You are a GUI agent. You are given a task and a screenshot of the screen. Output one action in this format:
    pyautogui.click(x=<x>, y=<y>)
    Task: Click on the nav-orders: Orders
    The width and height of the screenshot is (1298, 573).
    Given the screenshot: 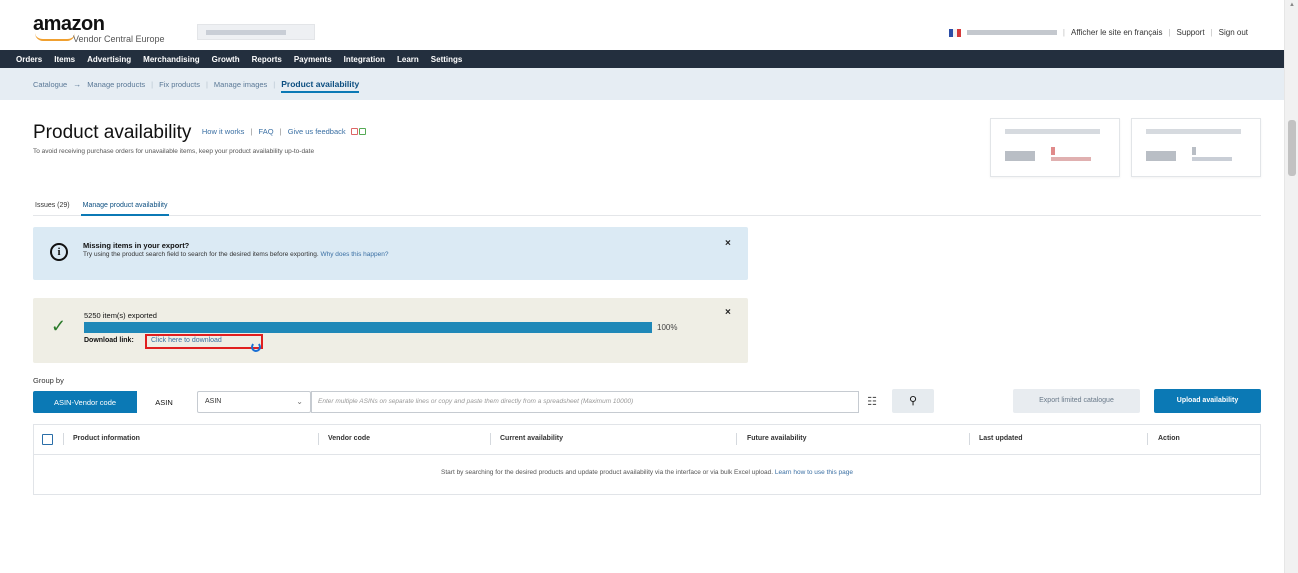 What is the action you would take?
    pyautogui.click(x=29, y=59)
    